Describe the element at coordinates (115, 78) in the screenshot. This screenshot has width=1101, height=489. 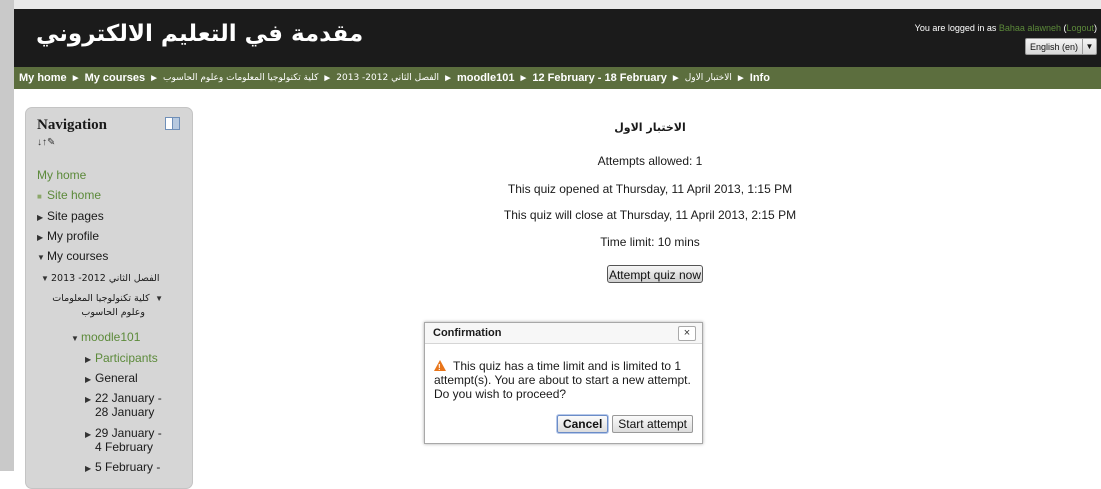
I see `breadcrumb-my-courses: My courses` at that location.